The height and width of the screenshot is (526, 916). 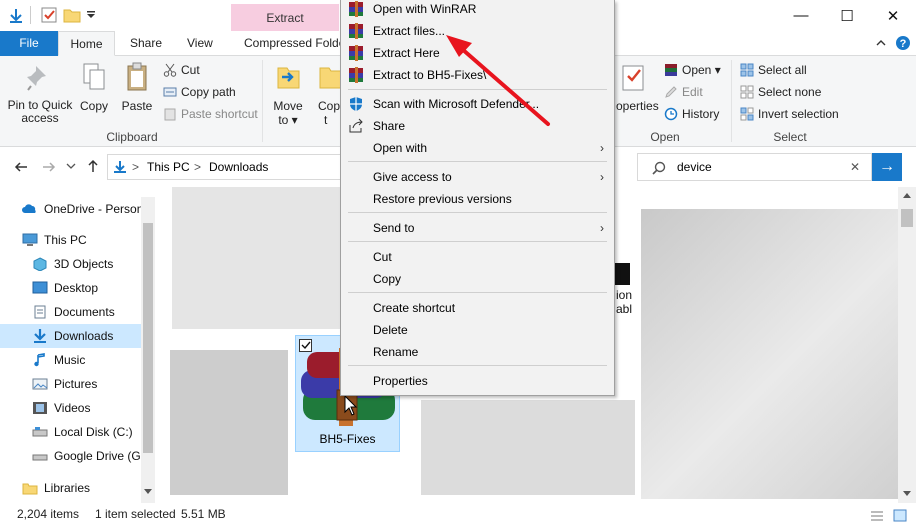 I want to click on tab-compressed-folder: Compressed Folde, so click(x=294, y=43).